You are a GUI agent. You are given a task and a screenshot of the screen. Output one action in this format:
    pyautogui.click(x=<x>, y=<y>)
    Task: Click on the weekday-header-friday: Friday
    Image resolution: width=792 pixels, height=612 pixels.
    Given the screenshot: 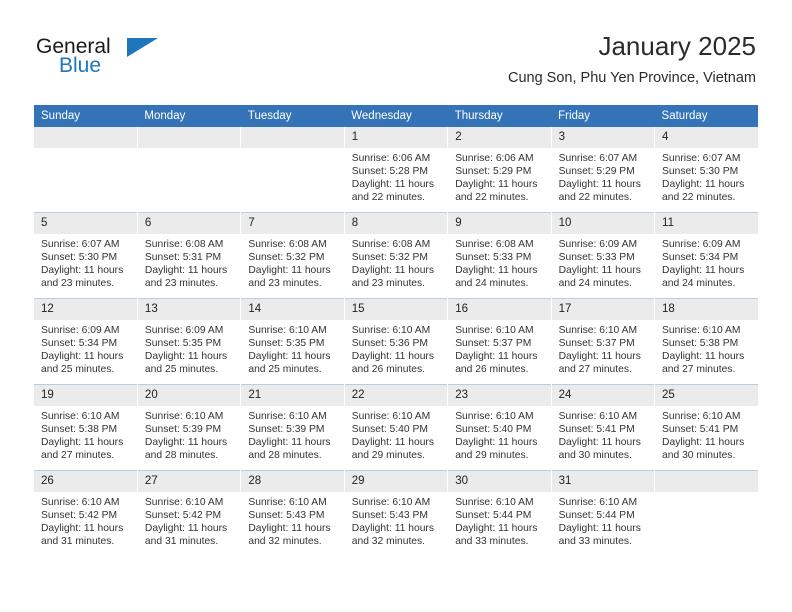 What is the action you would take?
    pyautogui.click(x=603, y=116)
    